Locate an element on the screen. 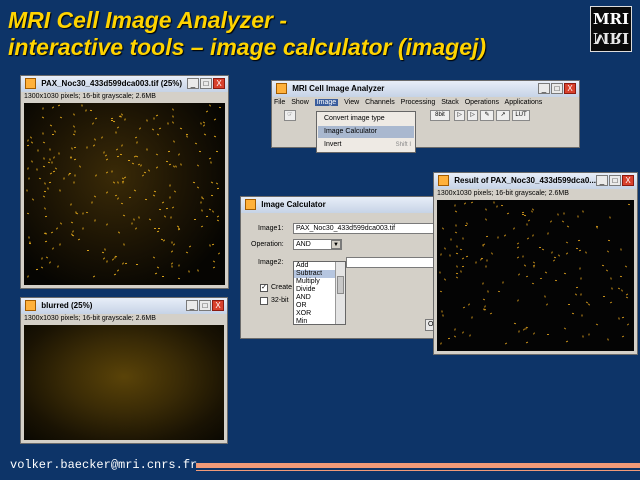 The width and height of the screenshot is (640, 480). menu-processing: Processing is located at coordinates (418, 102).